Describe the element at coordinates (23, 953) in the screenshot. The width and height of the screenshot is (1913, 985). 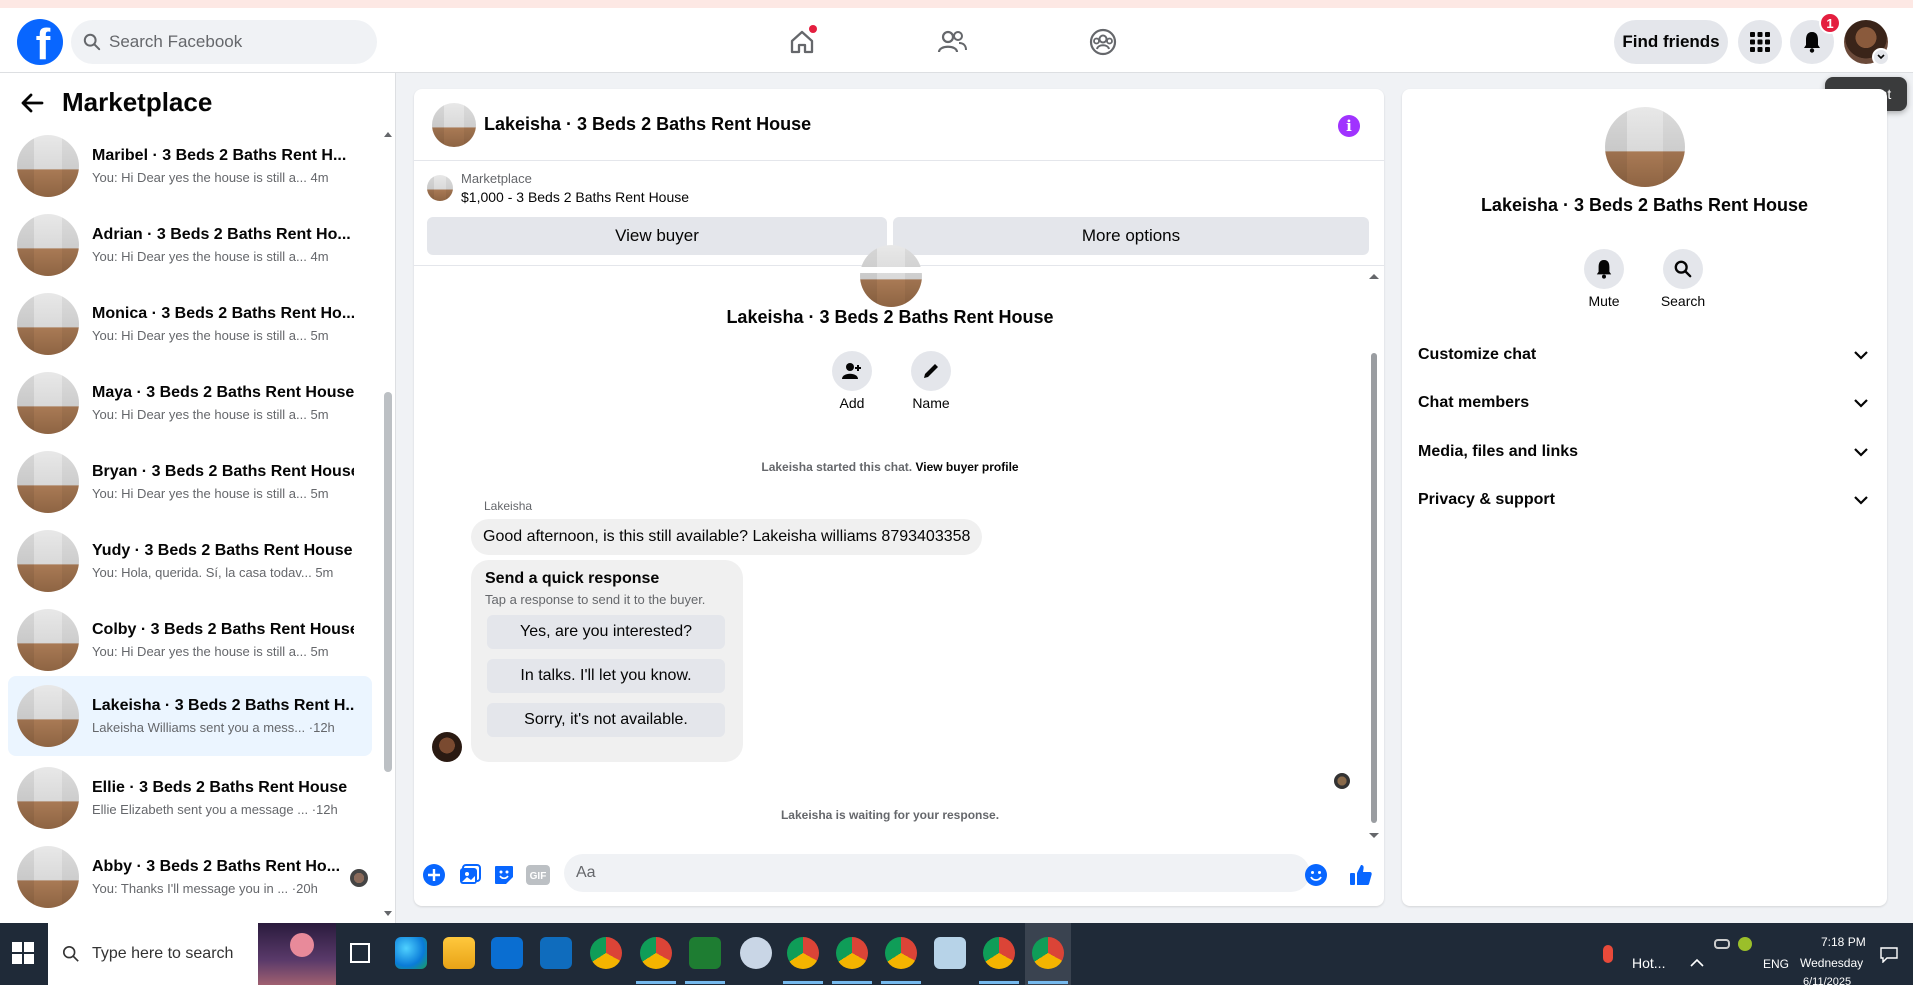
I see `windows-start-icon` at that location.